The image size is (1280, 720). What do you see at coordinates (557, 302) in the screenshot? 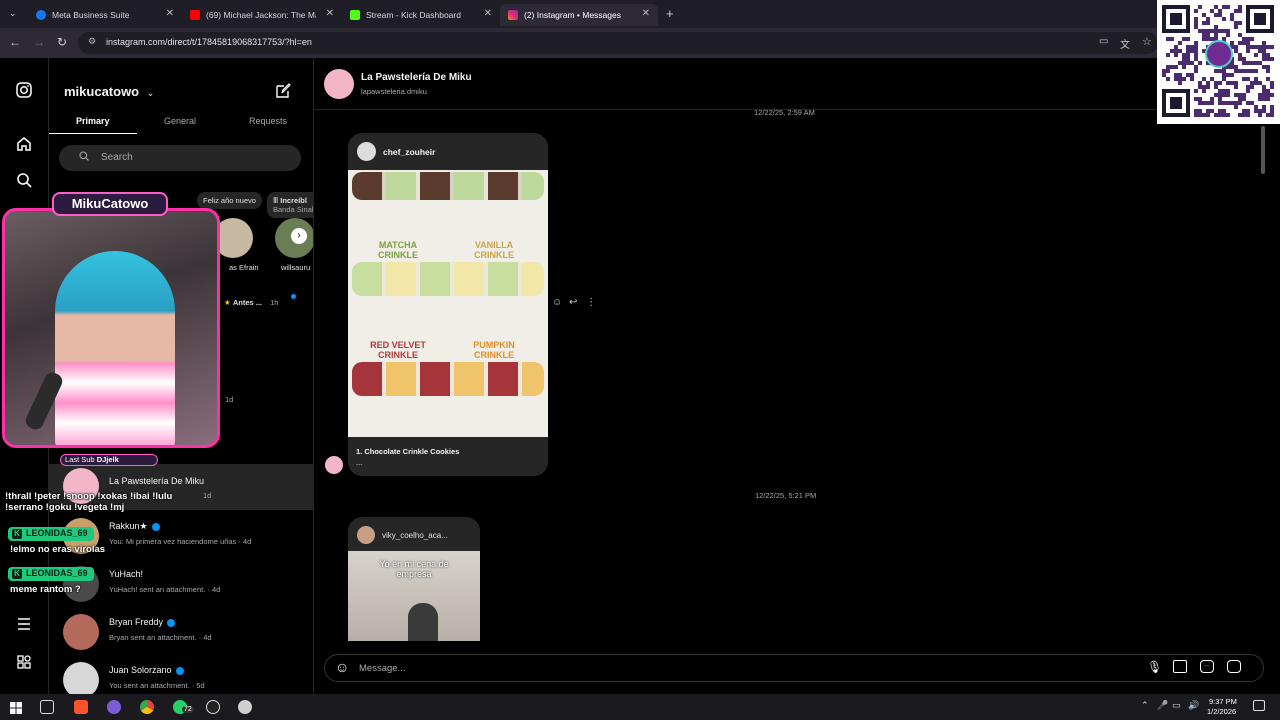
I see `react-emoji-icon: ☺` at bounding box center [557, 302].